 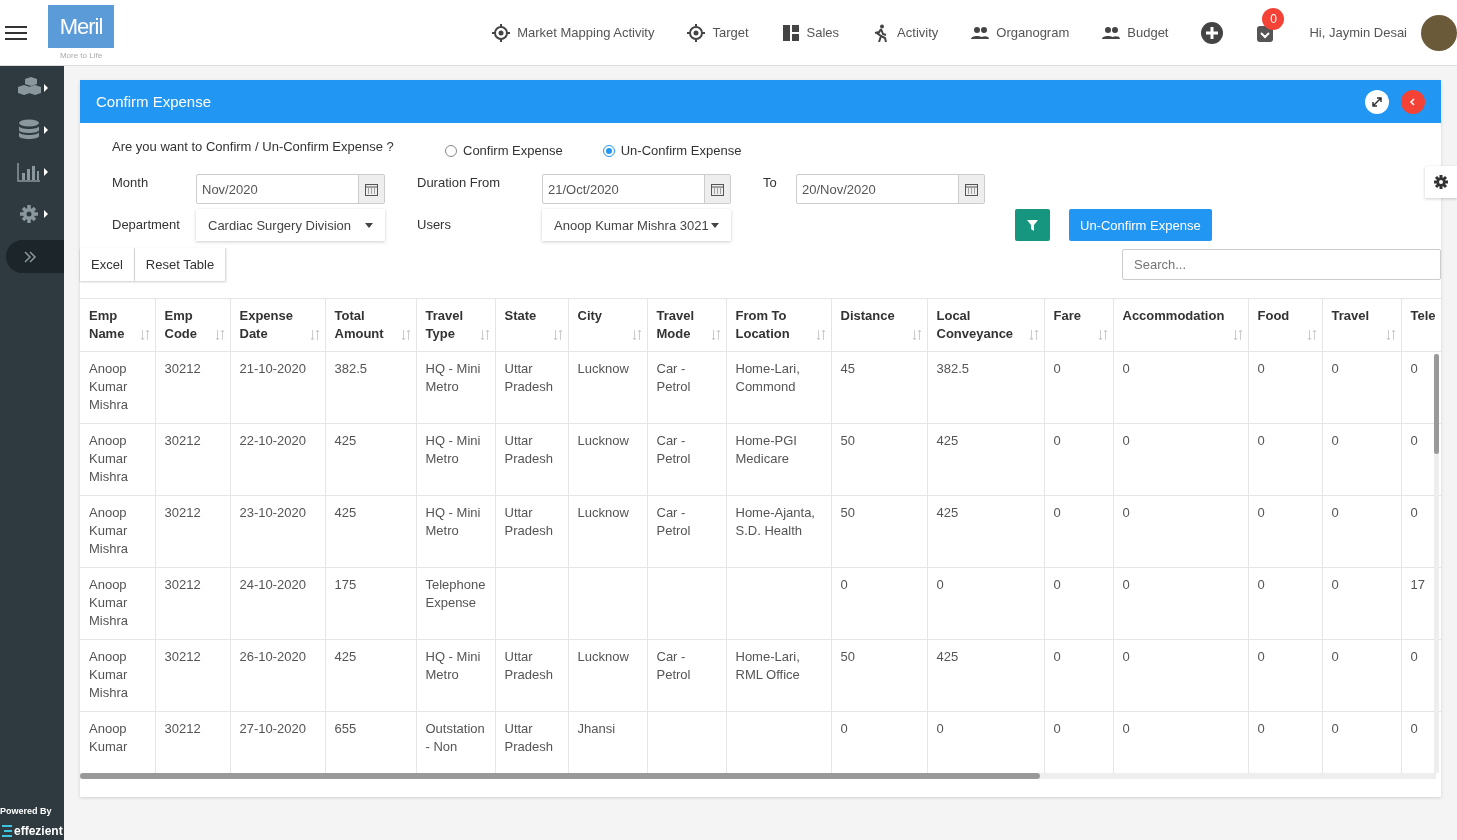 I want to click on target-icon, so click(x=501, y=32).